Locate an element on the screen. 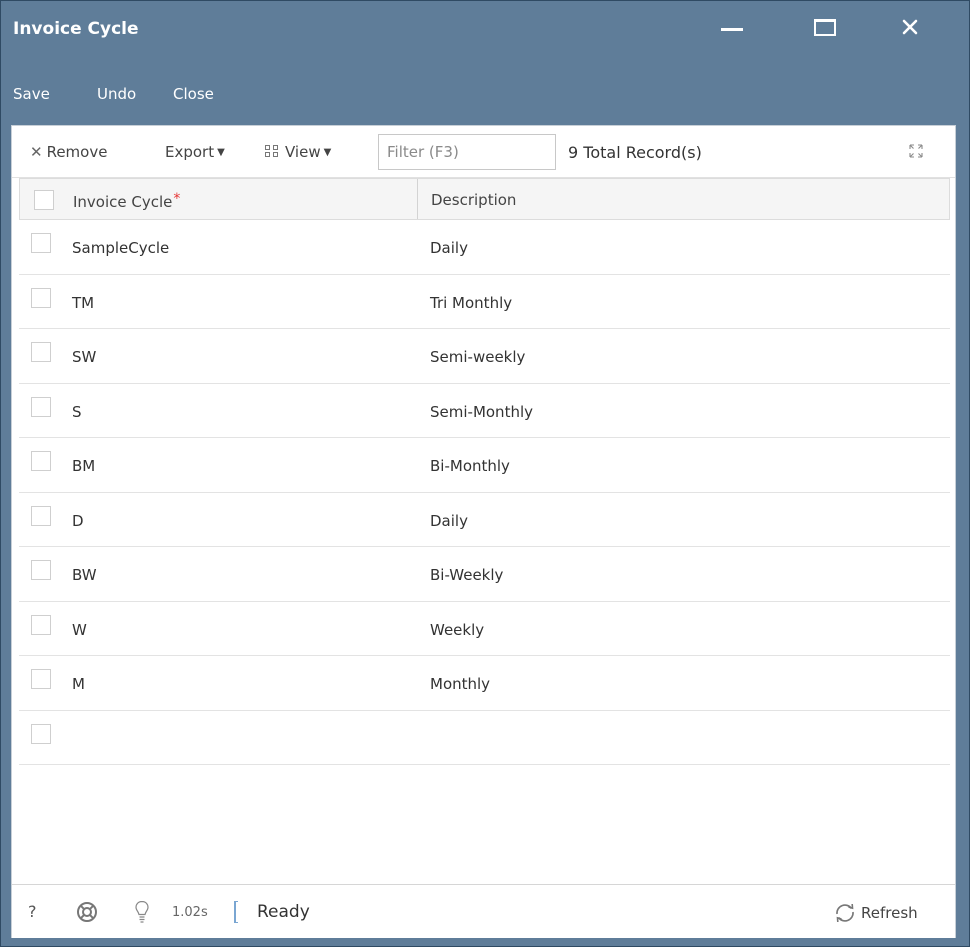 This screenshot has width=970, height=947. invoice-cycle-cell: SW is located at coordinates (84, 357).